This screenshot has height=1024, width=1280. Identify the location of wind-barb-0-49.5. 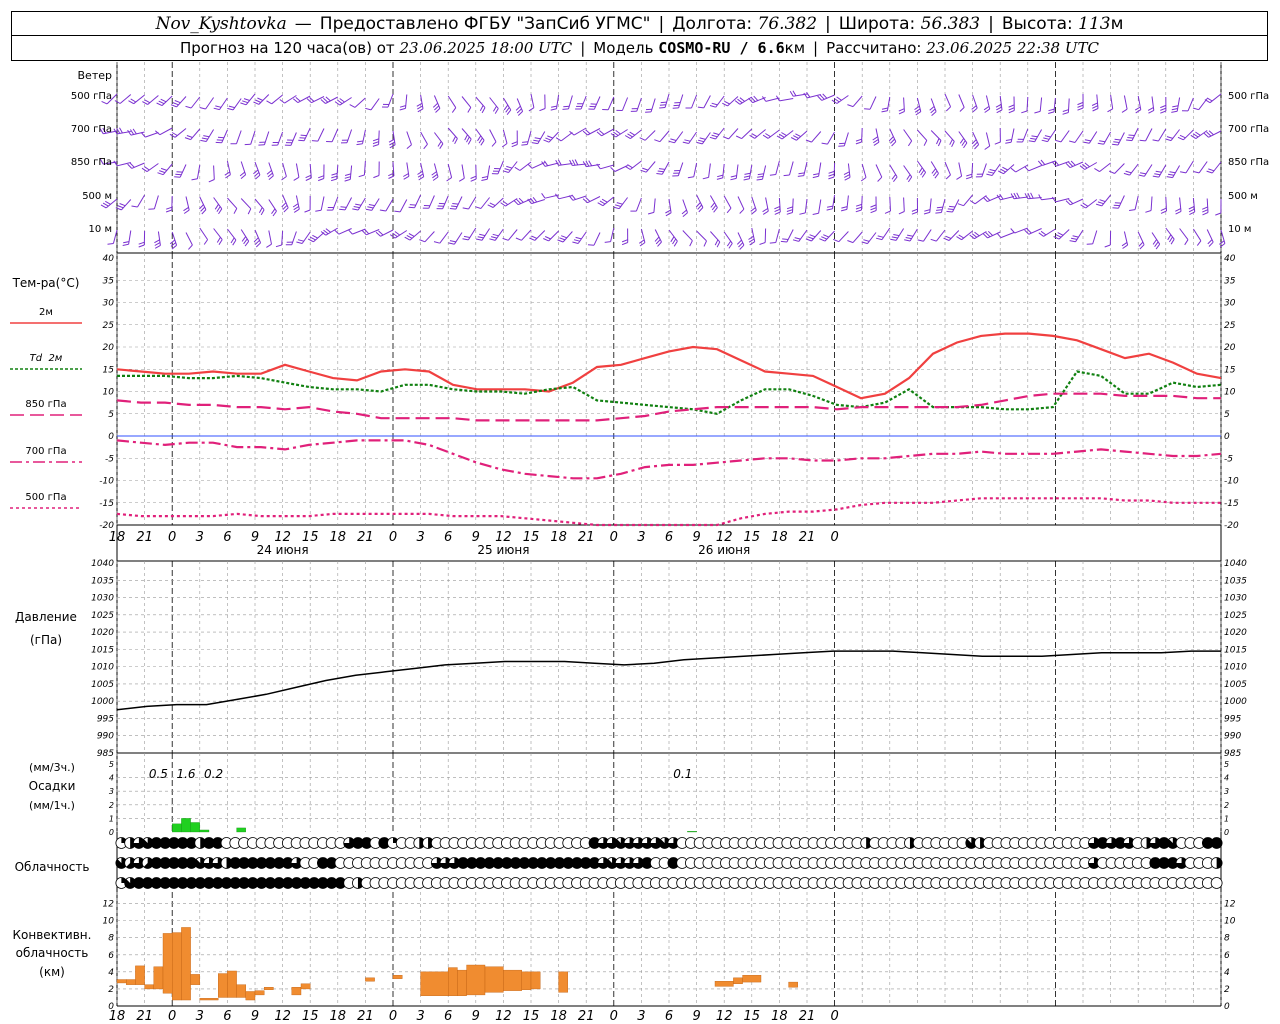
(570, 102).